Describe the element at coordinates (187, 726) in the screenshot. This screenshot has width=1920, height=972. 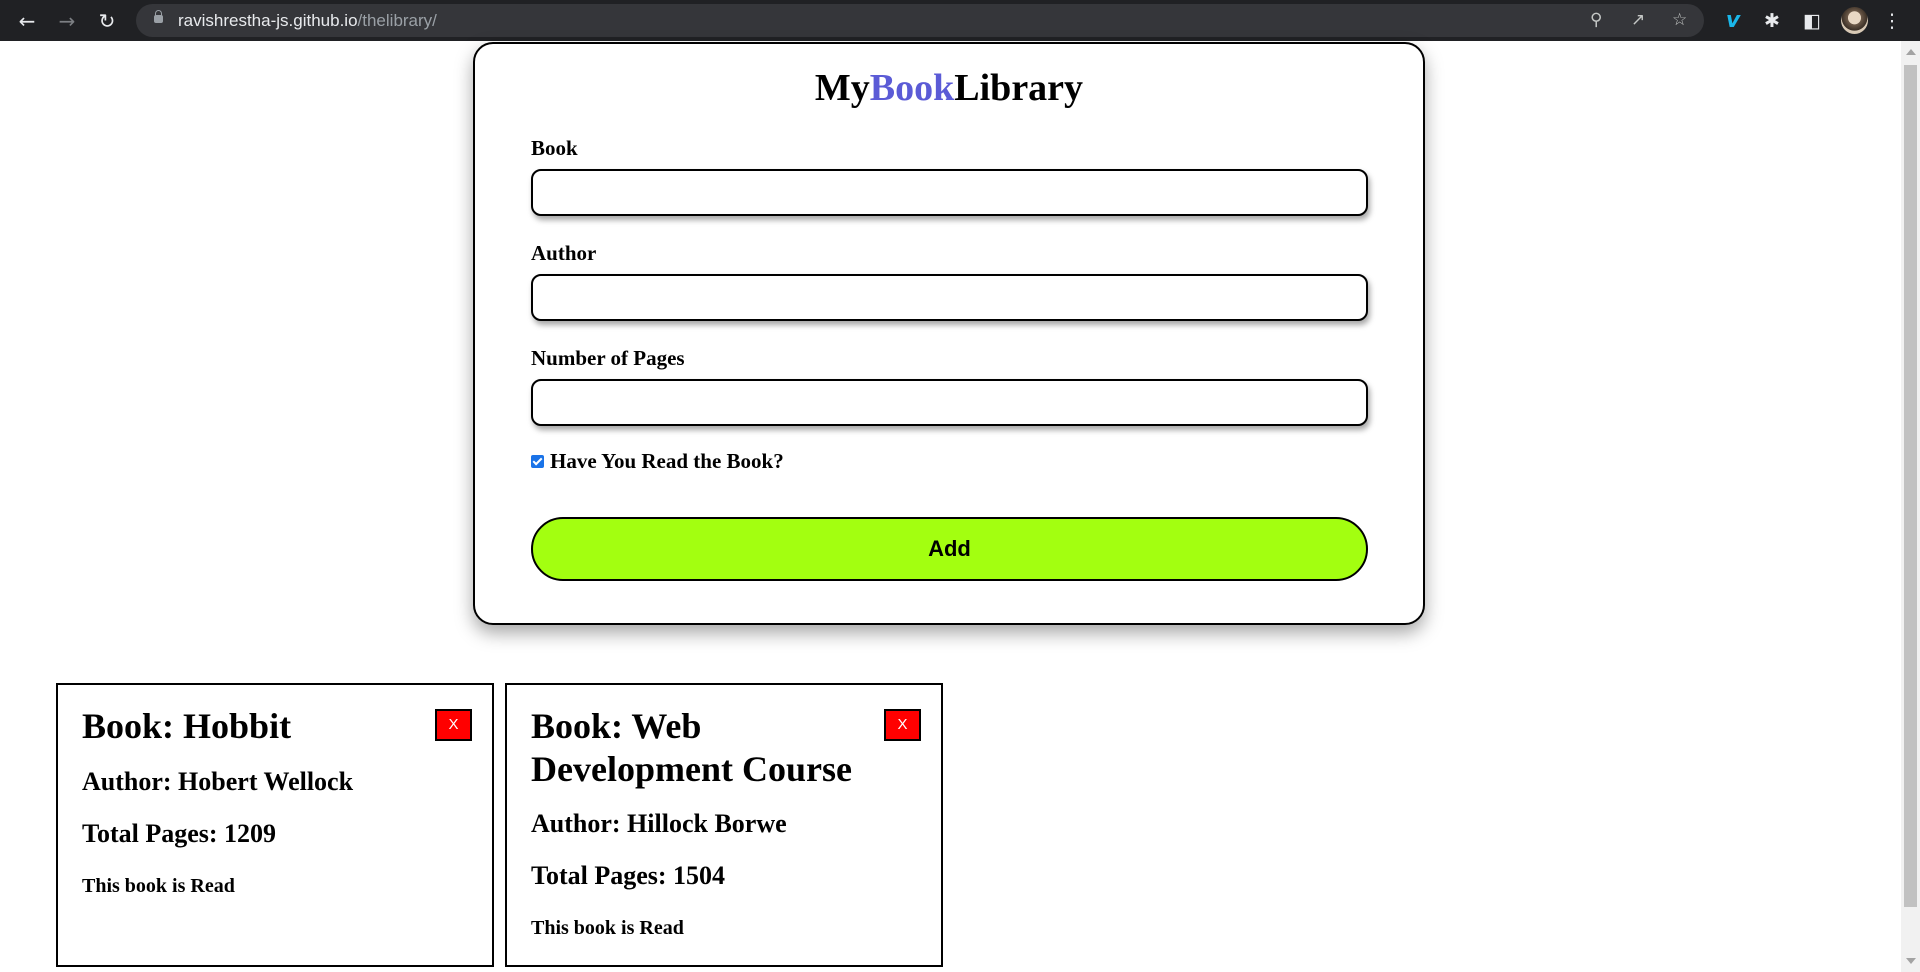
I see `book-title: Book: Hobbit` at that location.